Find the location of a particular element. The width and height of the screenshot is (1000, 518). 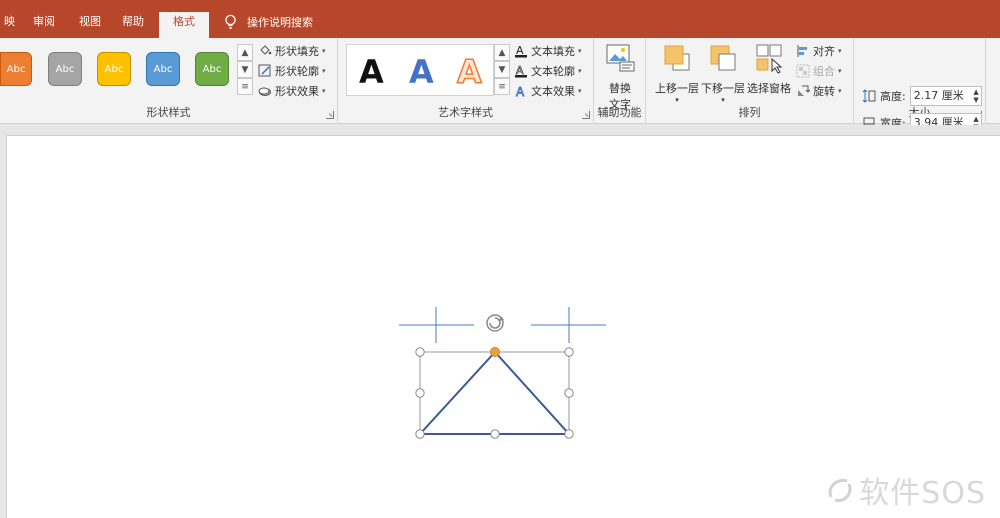

rotate-button: 旋转 ▾ is located at coordinates (819, 91).